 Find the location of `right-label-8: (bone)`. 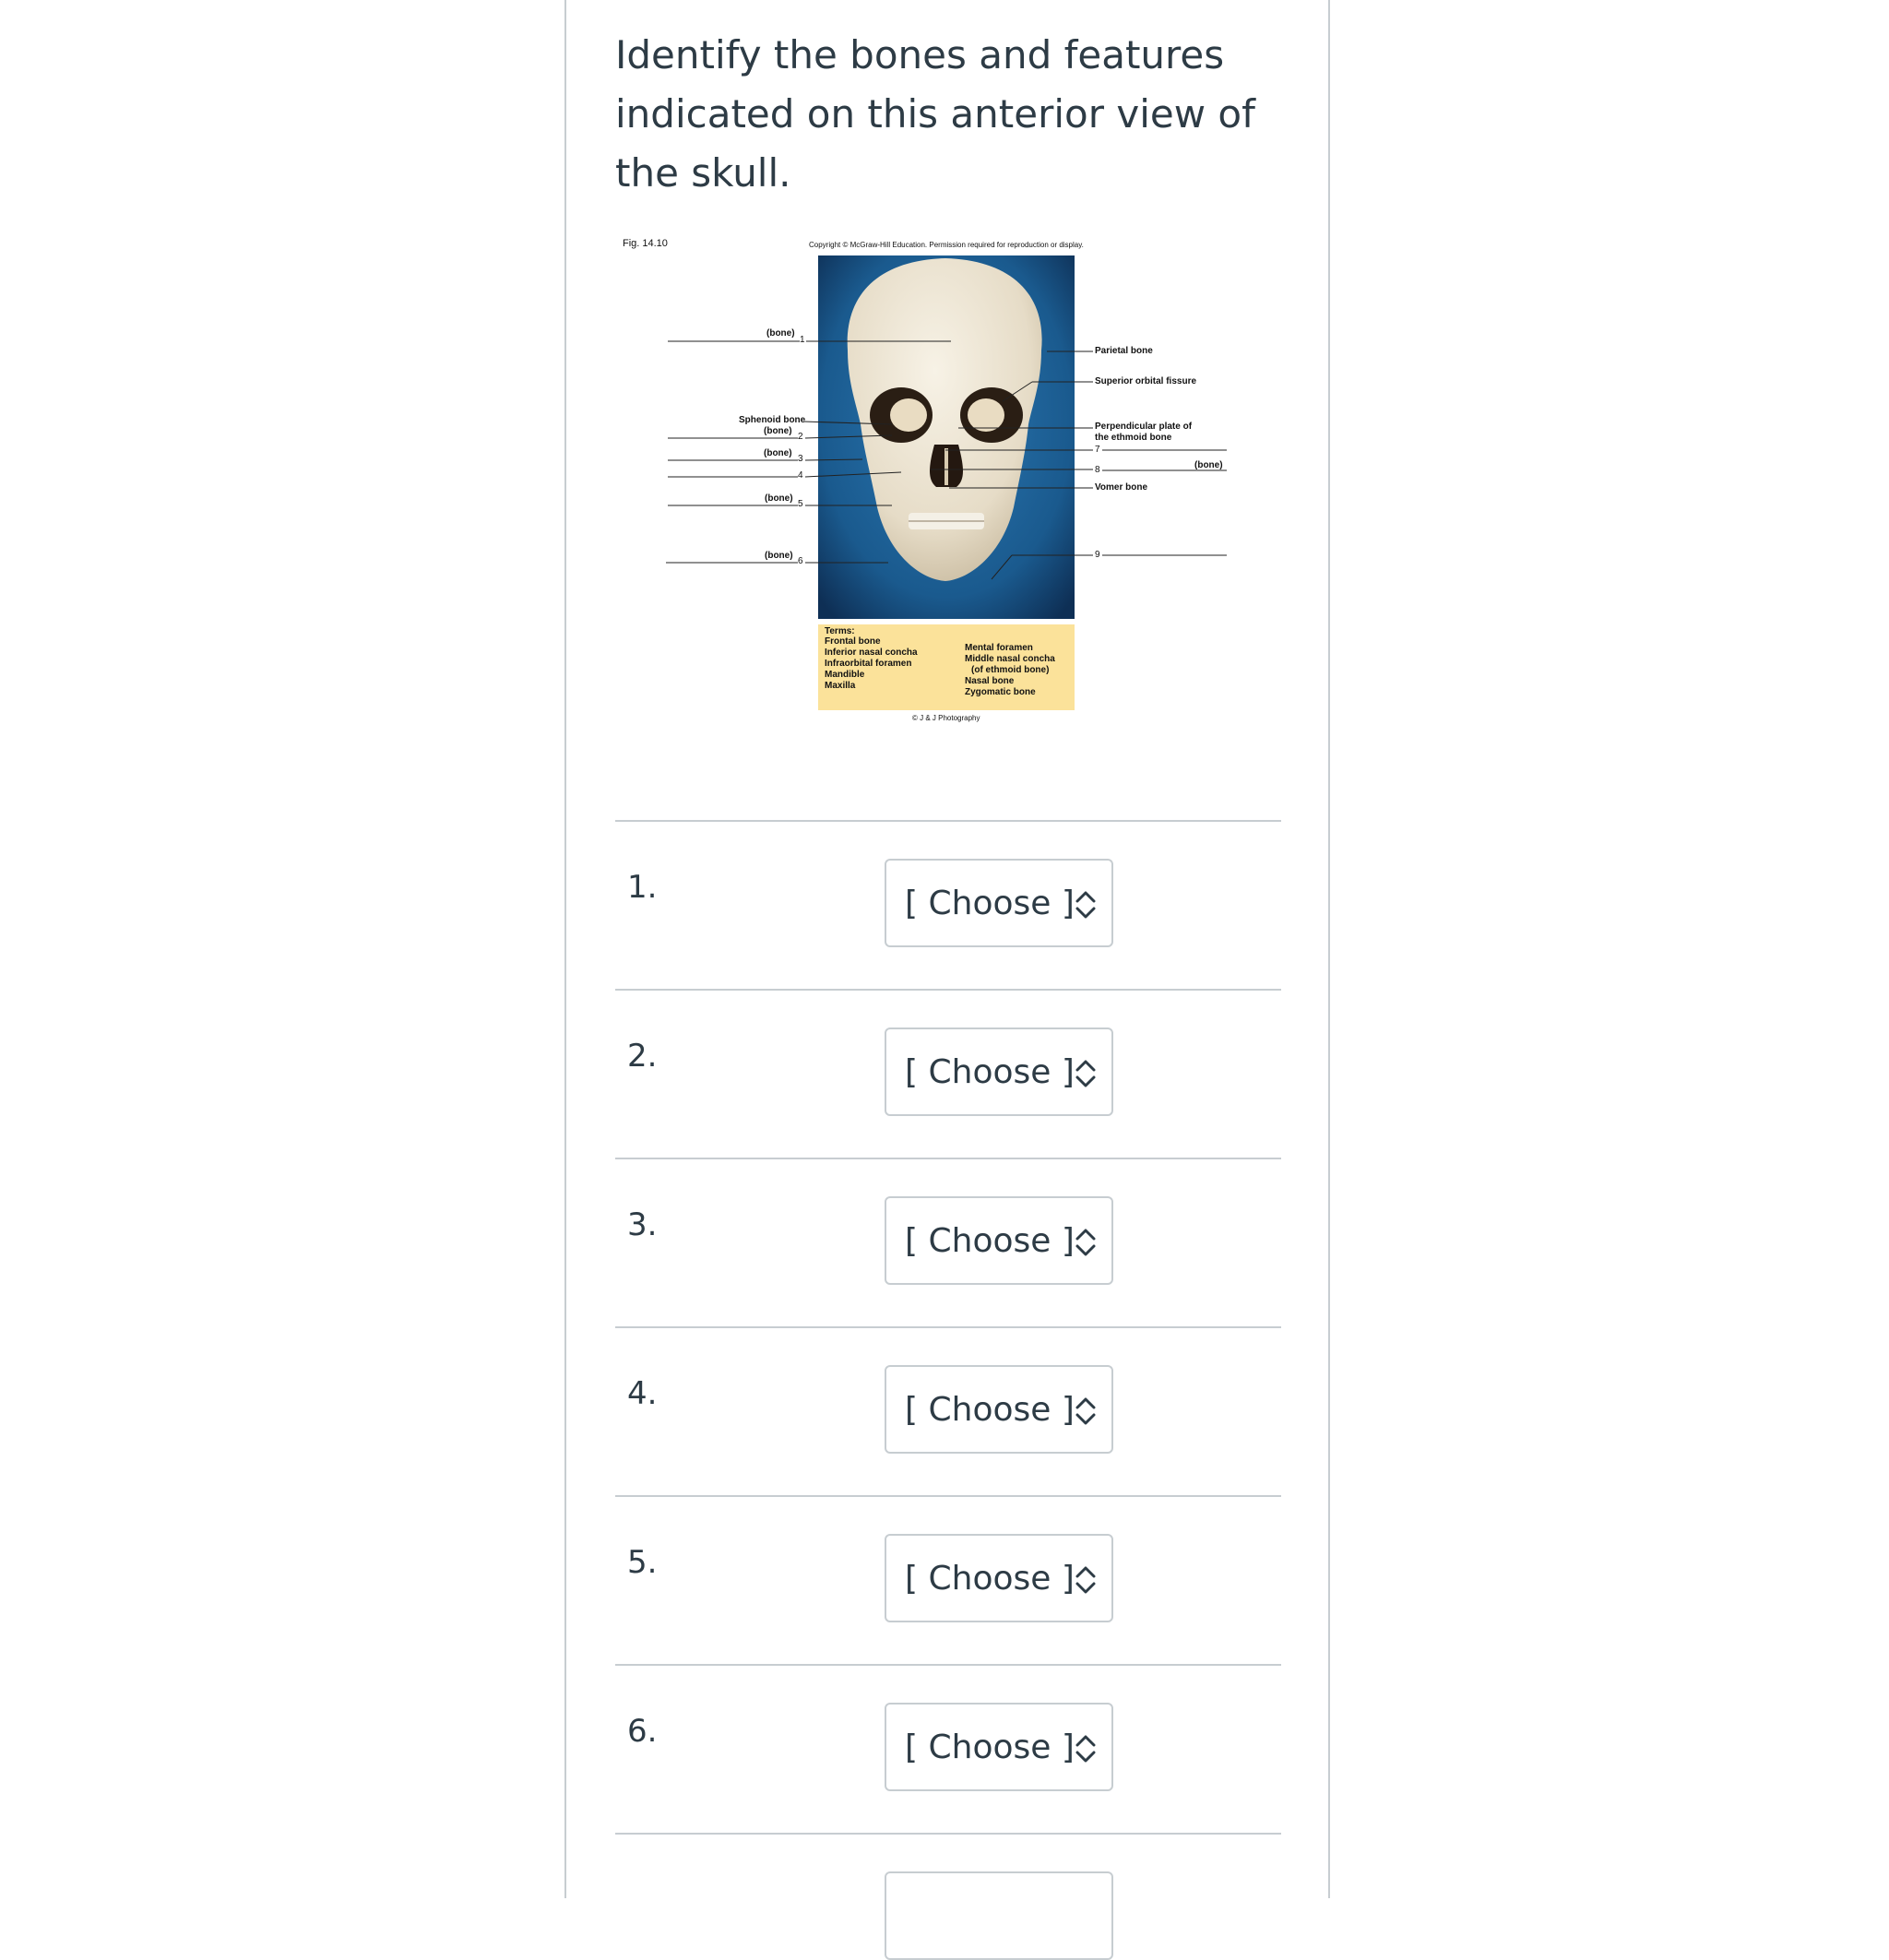

right-label-8: (bone) is located at coordinates (1208, 465).